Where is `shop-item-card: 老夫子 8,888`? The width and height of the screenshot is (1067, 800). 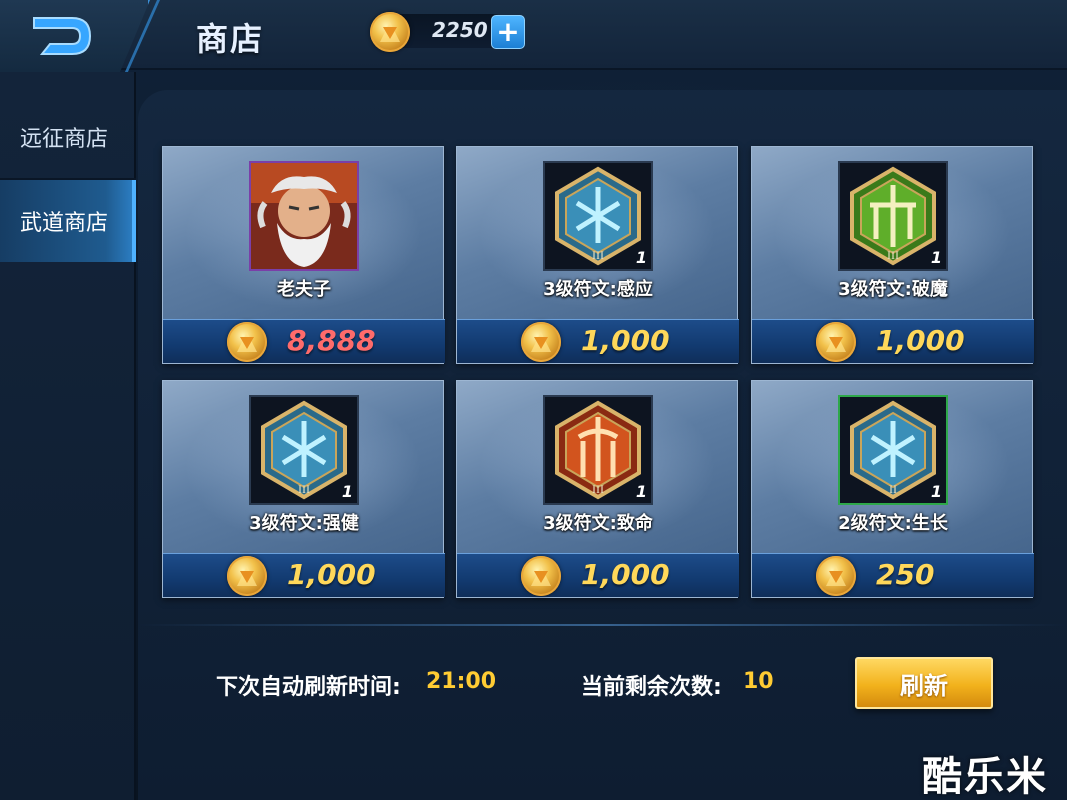
shop-item-card: 老夫子 8,888 is located at coordinates (303, 255).